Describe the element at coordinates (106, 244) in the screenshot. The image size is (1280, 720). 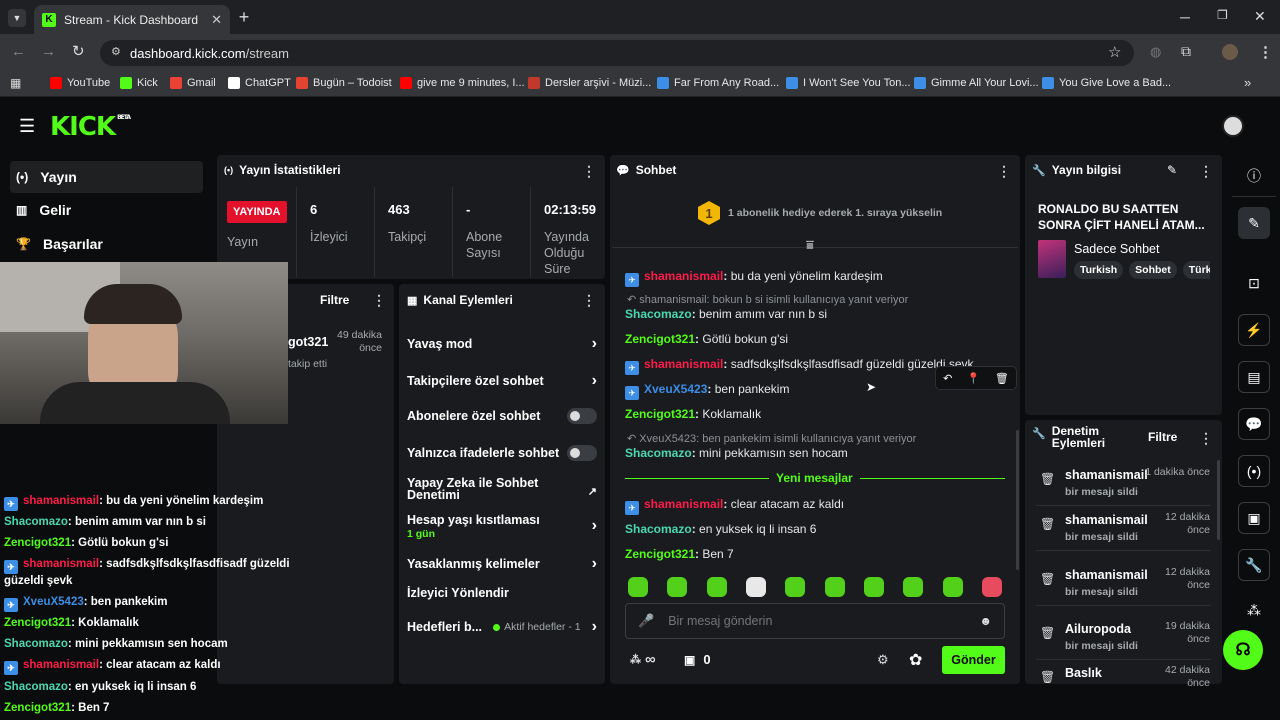
I see `nav-item-basarilar: 🏆 Başarılar` at that location.